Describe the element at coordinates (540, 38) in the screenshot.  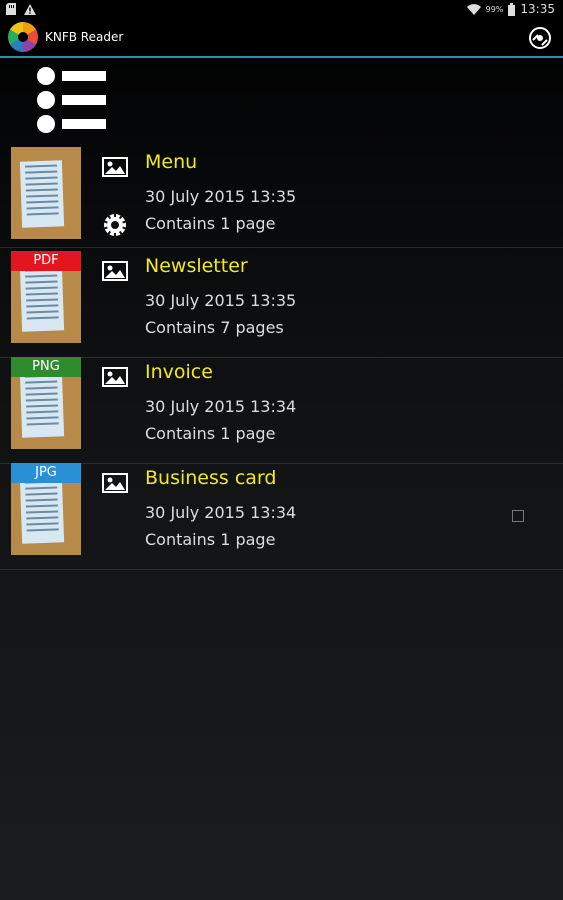
I see `disc-settings-icon` at that location.